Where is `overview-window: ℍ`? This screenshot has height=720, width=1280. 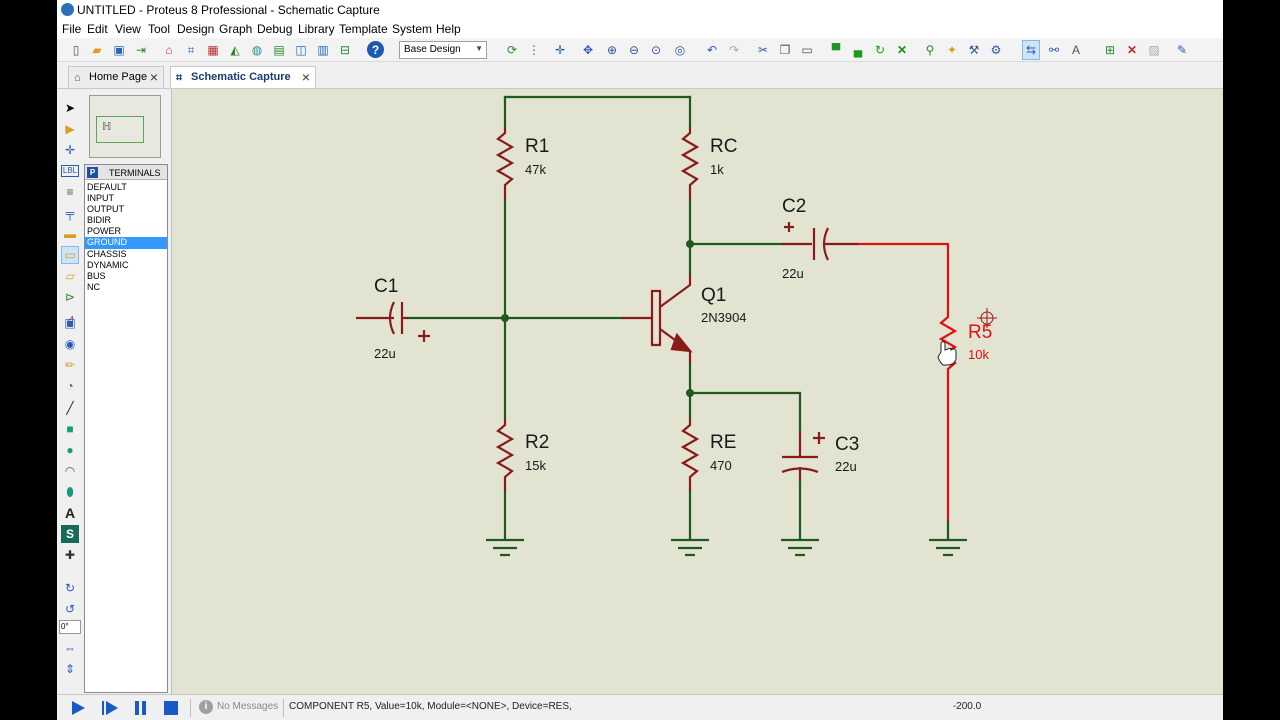 overview-window: ℍ is located at coordinates (125, 126).